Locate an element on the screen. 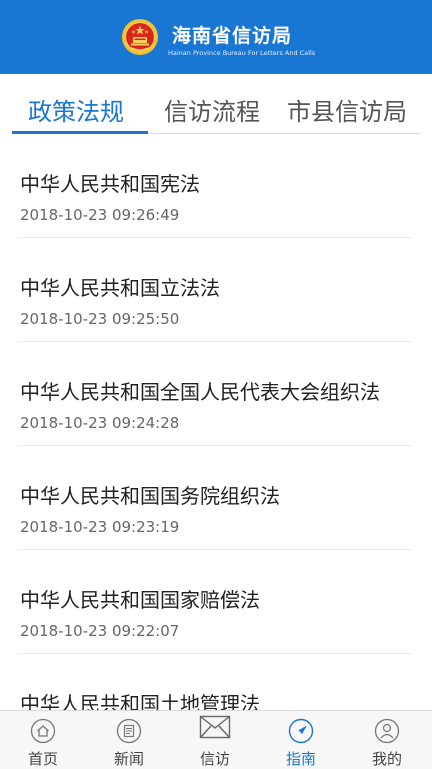 The width and height of the screenshot is (432, 769). list-item-title: 中华人民共和国宪法 is located at coordinates (110, 184).